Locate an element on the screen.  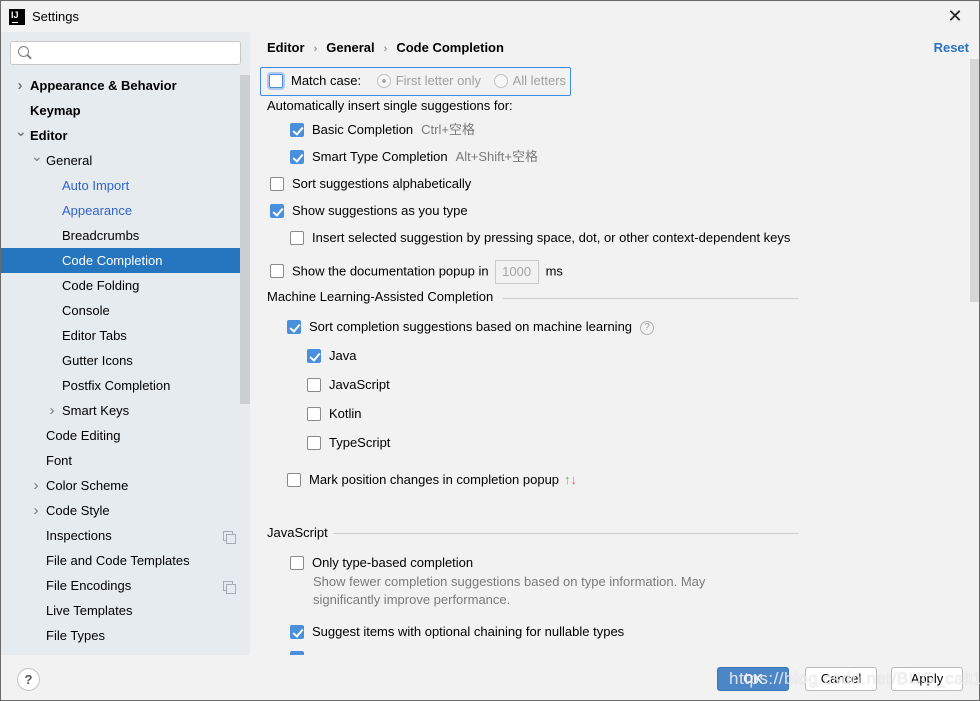
sidebar-item-postfix-completion: Postfix Completion is located at coordinates (125, 385).